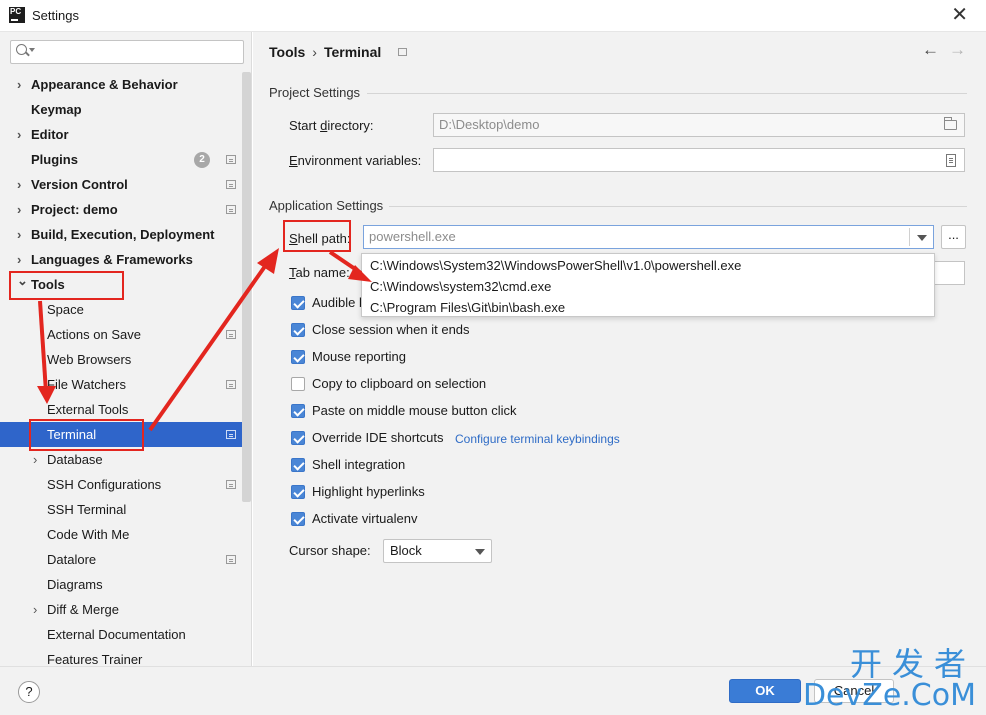  What do you see at coordinates (46, 395) in the screenshot?
I see `annotation-arrowhead` at bounding box center [46, 395].